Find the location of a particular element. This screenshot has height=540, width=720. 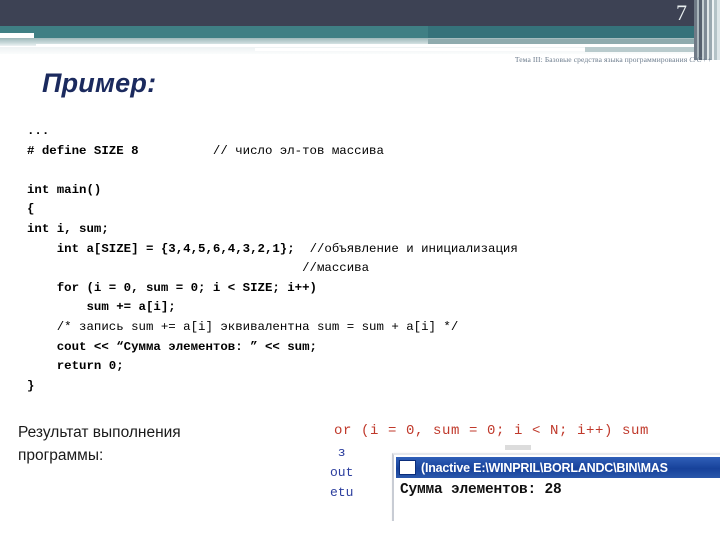

console-title-text: (Inactive E:\WINPRIL\BORLANDC\BIN\MAS is located at coordinates (544, 467).